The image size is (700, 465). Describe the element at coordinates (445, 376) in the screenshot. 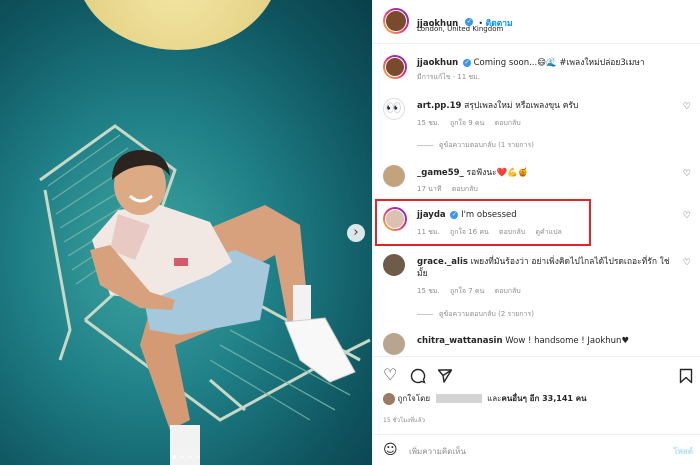

I see `share-paper-plane-icon` at that location.